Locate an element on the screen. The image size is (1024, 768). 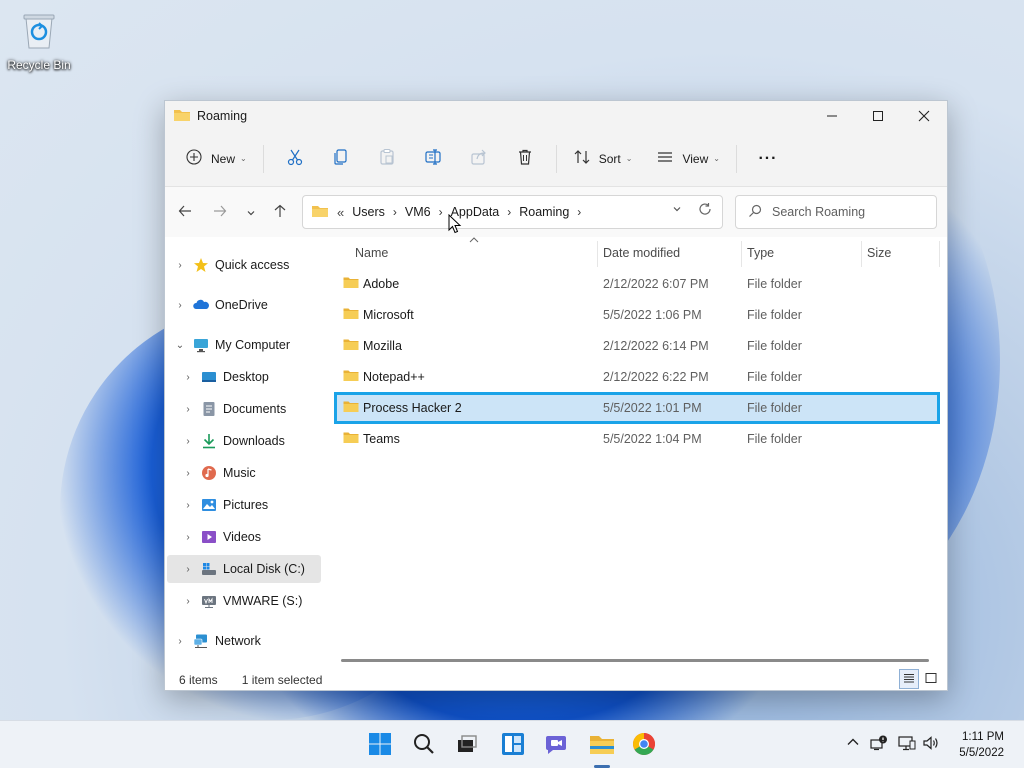
notification-tray-icon is located at coordinates (879, 744).